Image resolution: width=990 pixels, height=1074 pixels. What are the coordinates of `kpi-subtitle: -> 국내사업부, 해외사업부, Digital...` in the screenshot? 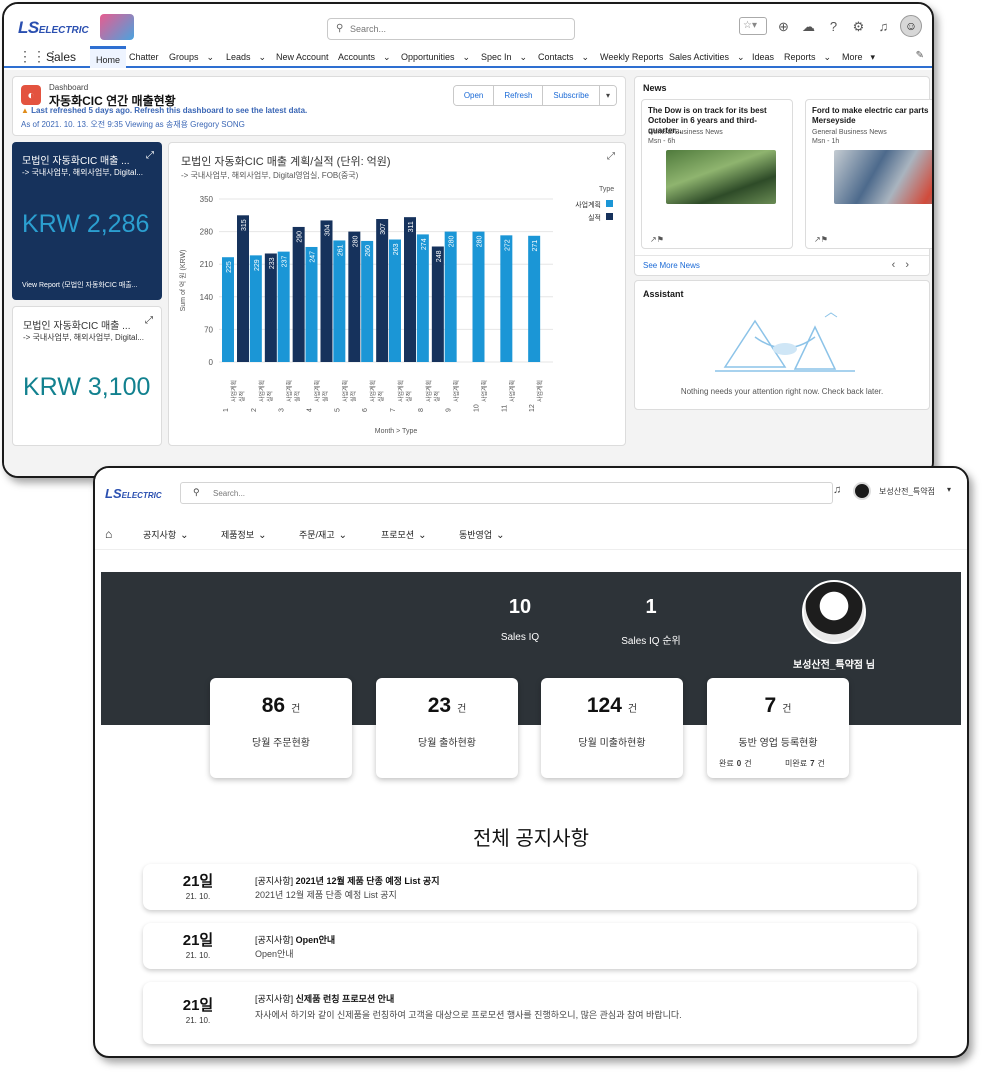 It's located at (83, 337).